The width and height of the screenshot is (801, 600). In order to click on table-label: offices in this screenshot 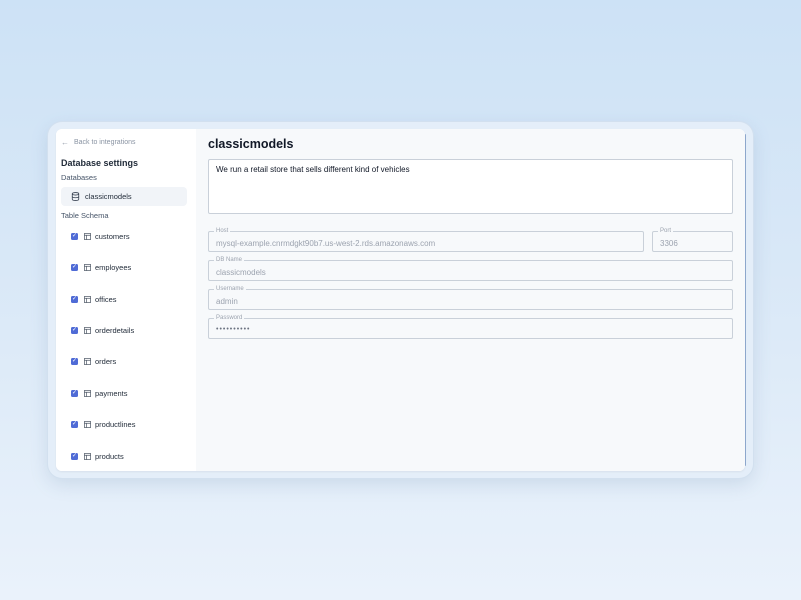, I will do `click(106, 299)`.